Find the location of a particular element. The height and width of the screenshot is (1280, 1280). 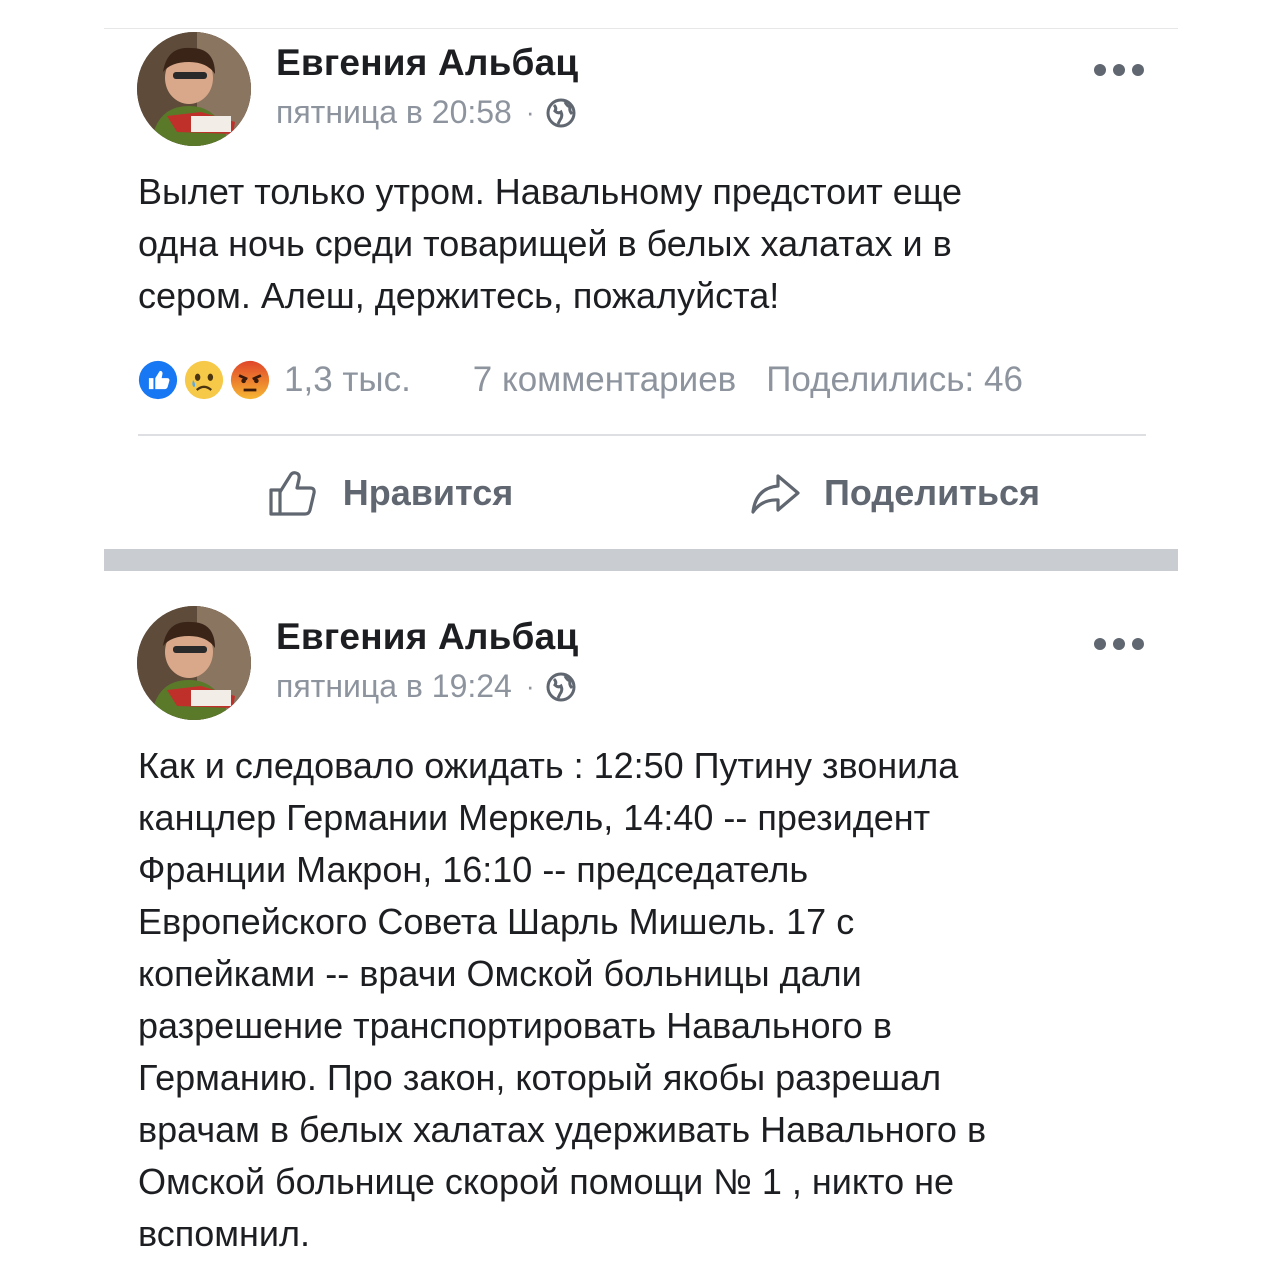

post-time: пятница в 19:24 is located at coordinates (394, 686).